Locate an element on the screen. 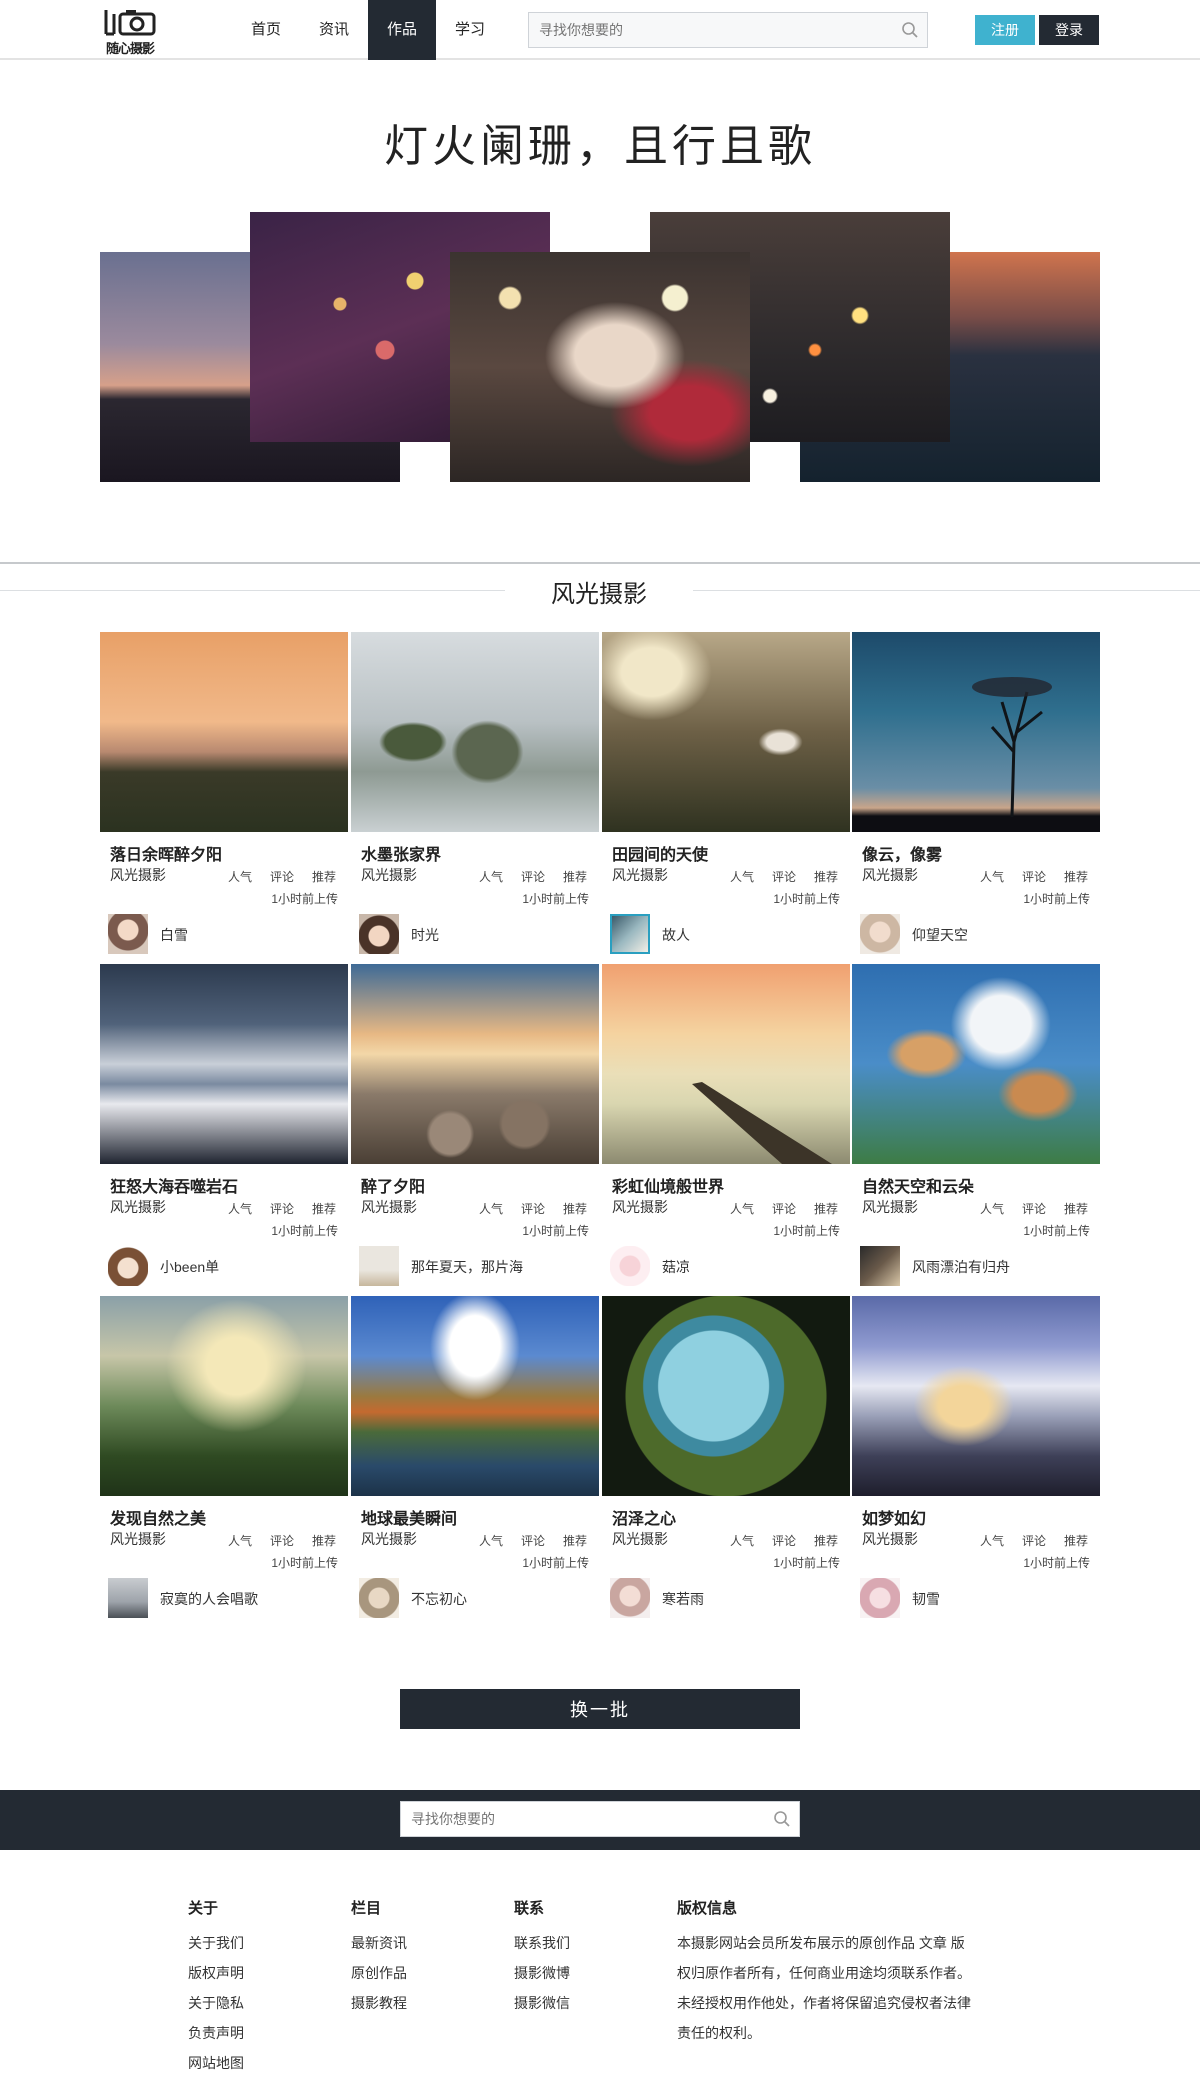  footer-link-weibo: 摄影微博 is located at coordinates (542, 1973).